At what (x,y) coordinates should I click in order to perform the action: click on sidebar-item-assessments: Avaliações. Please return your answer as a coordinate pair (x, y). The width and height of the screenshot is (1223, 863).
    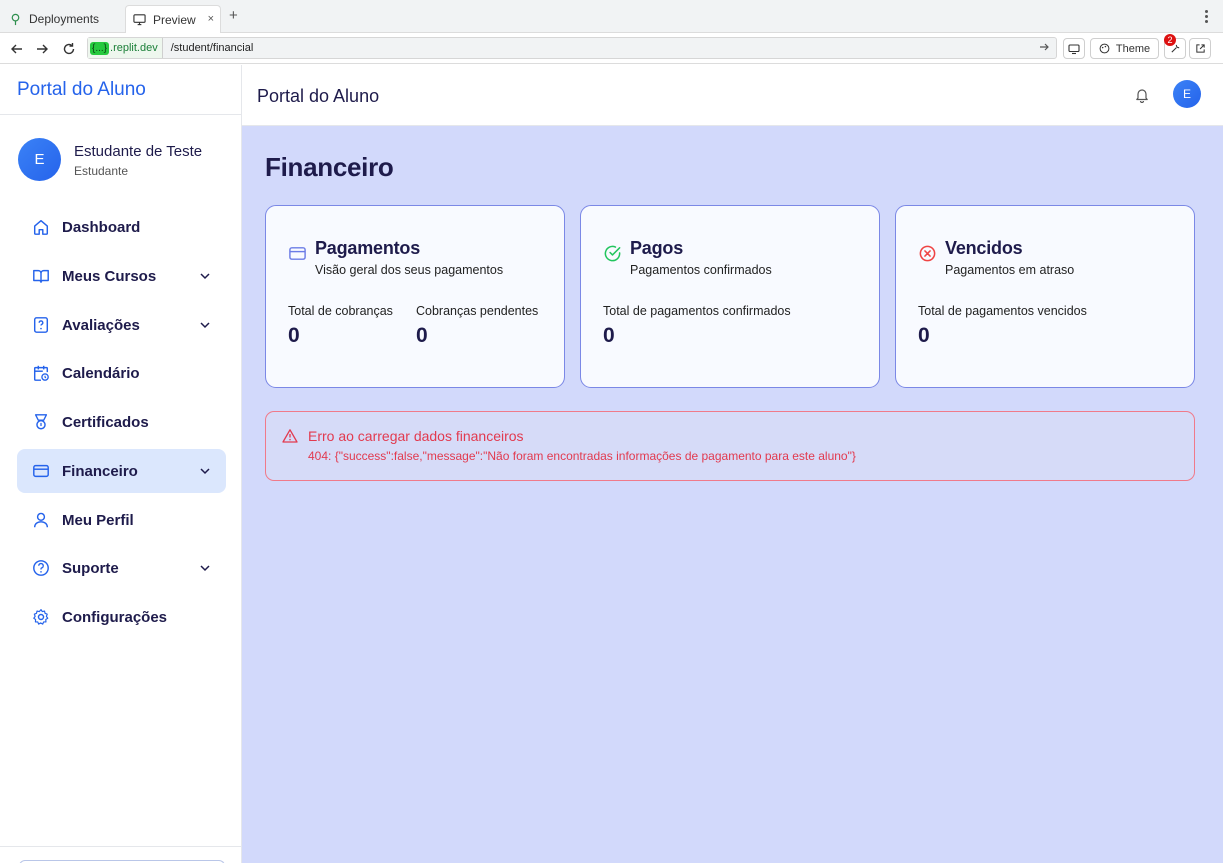
    Looking at the image, I should click on (121, 325).